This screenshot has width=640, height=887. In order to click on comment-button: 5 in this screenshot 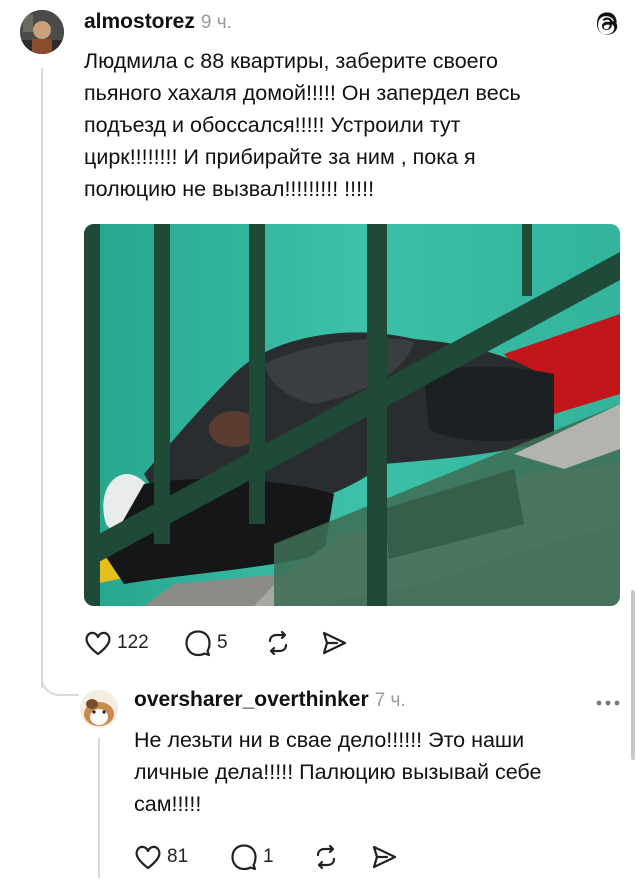, I will do `click(224, 643)`.